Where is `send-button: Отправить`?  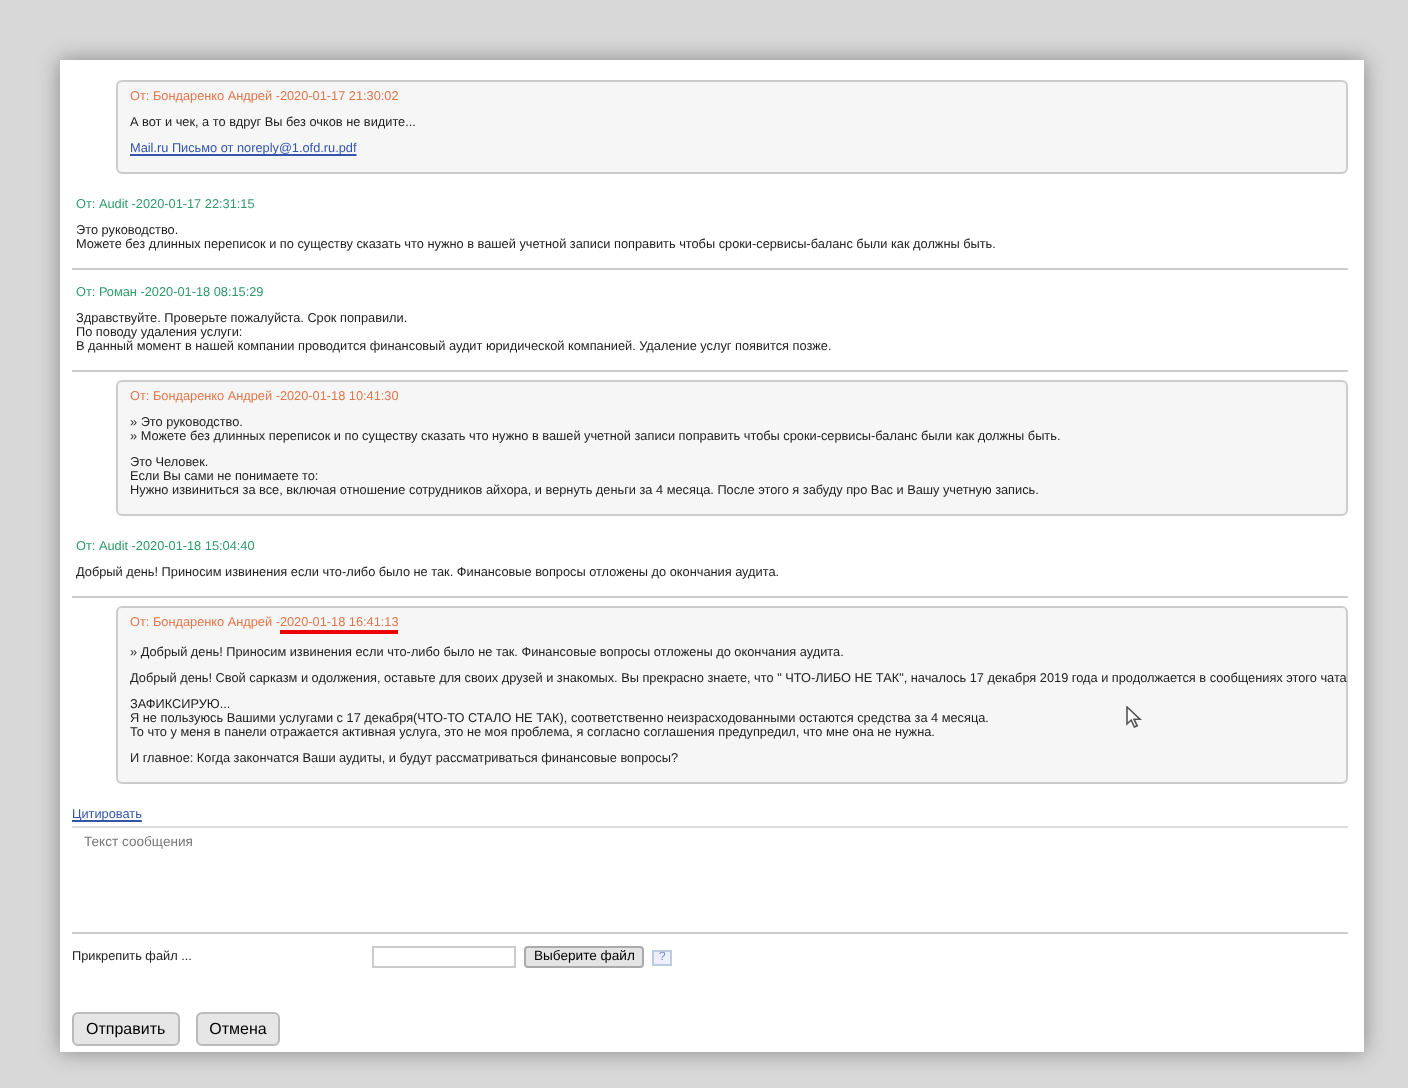
send-button: Отправить is located at coordinates (126, 1029).